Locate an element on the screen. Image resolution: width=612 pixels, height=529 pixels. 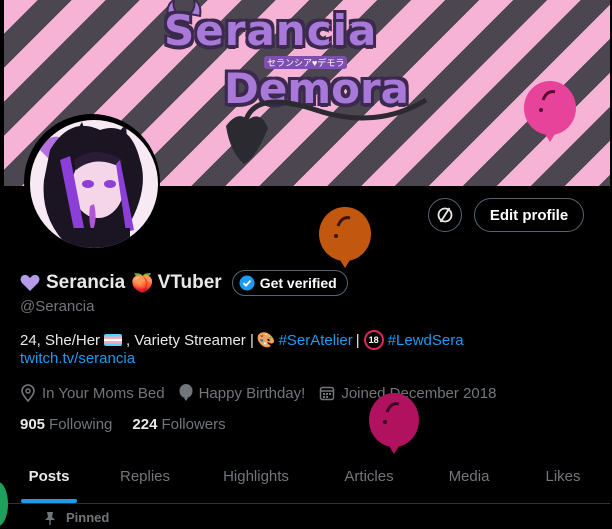
hashtag-lewdsera: #LewdSera is located at coordinates (426, 340).